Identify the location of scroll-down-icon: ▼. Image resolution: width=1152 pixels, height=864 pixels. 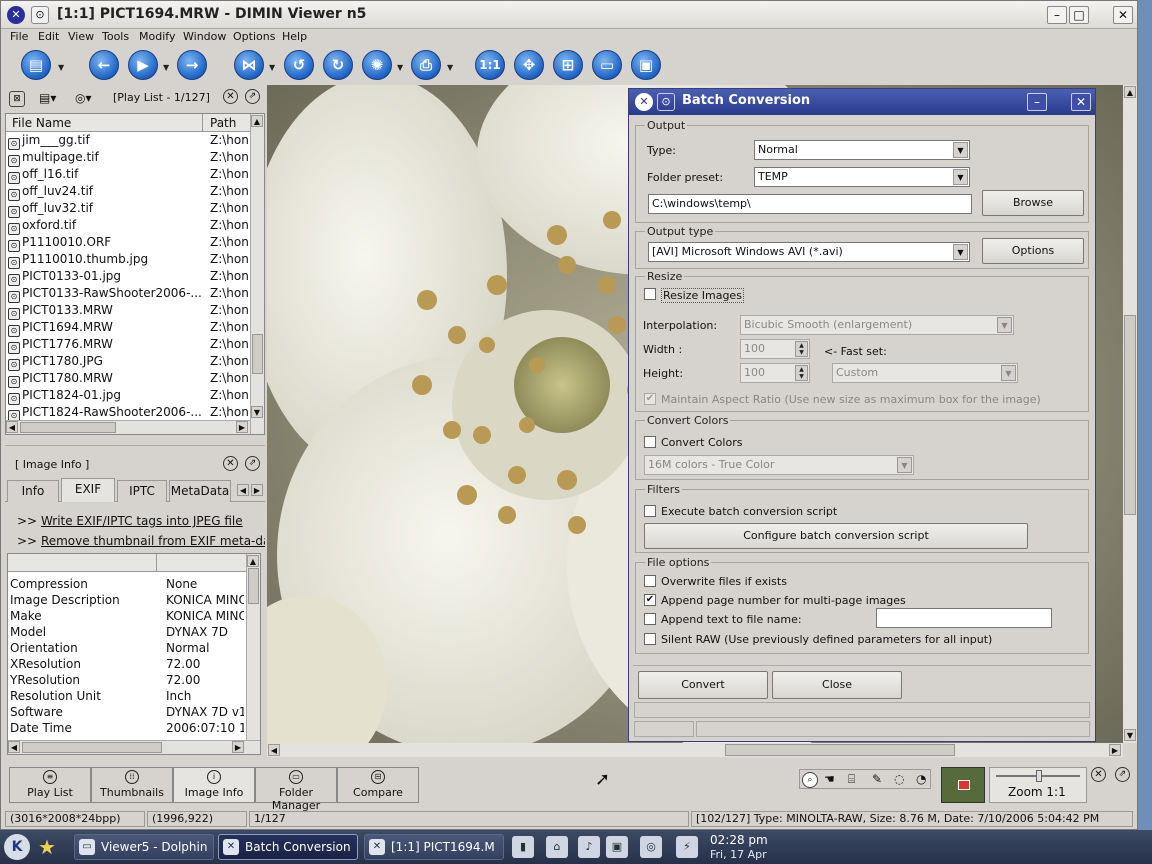
(1130, 735).